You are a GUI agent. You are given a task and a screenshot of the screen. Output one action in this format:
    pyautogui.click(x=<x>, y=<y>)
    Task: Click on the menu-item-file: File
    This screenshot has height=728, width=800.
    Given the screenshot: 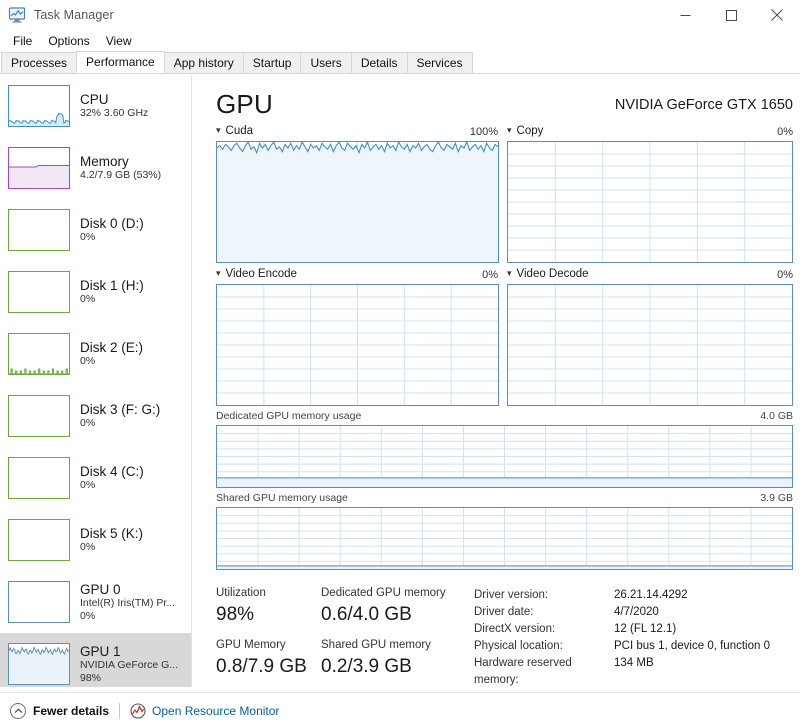 What is the action you would take?
    pyautogui.click(x=22, y=41)
    